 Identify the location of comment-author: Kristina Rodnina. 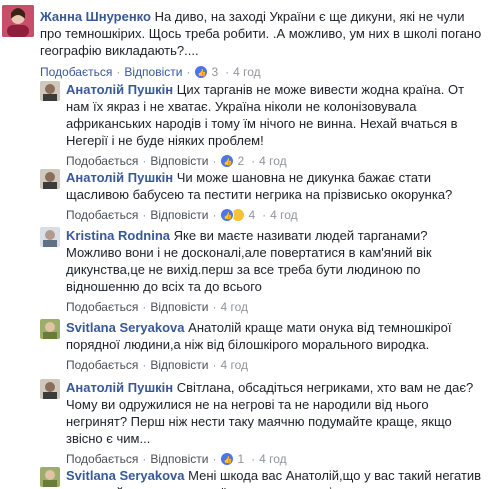
(118, 235).